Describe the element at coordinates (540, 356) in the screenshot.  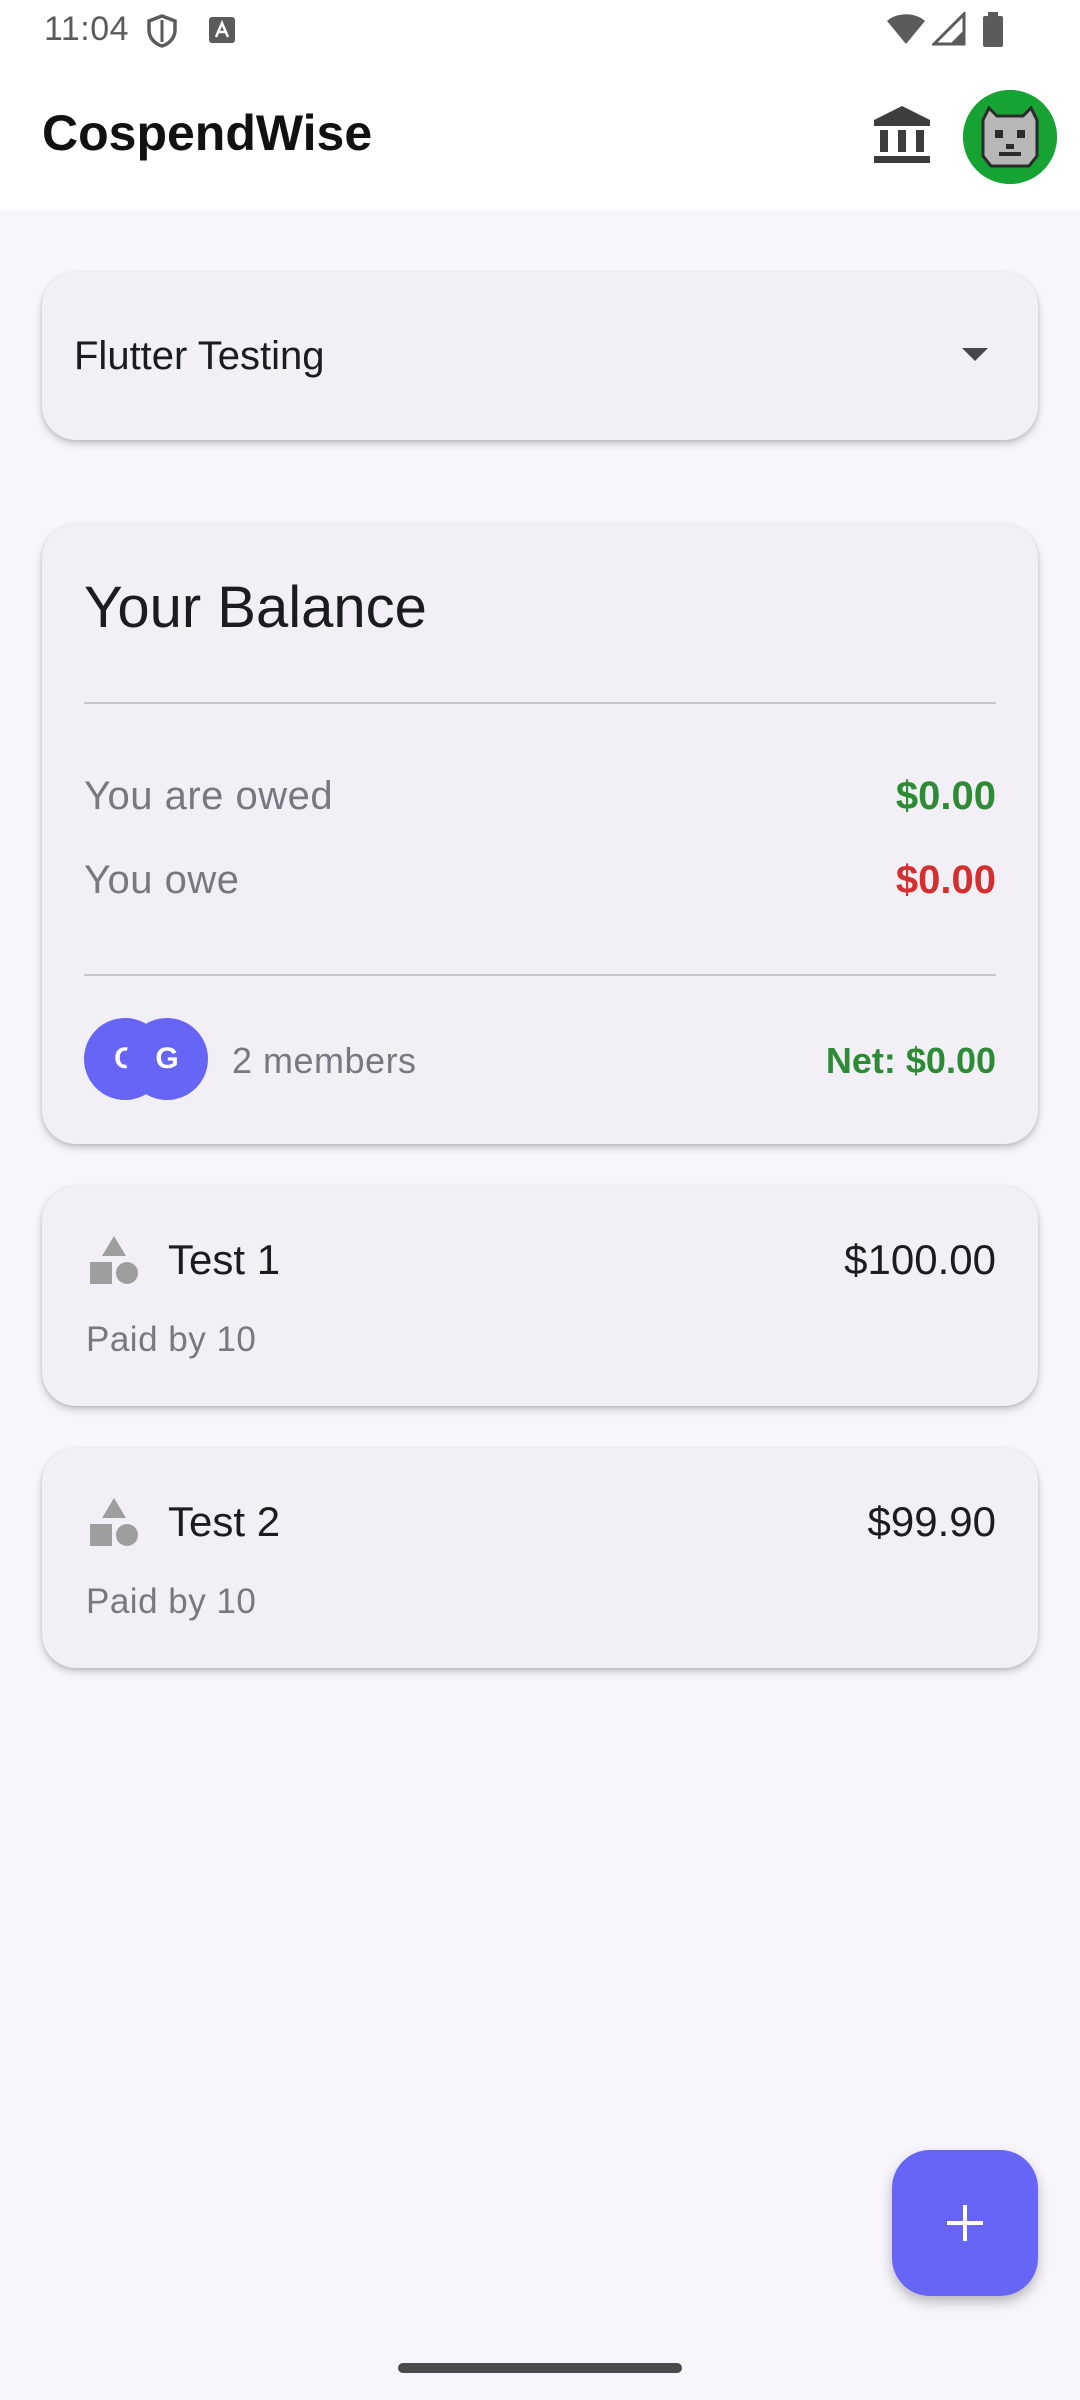
I see `group-dropdown: Flutter Testing` at that location.